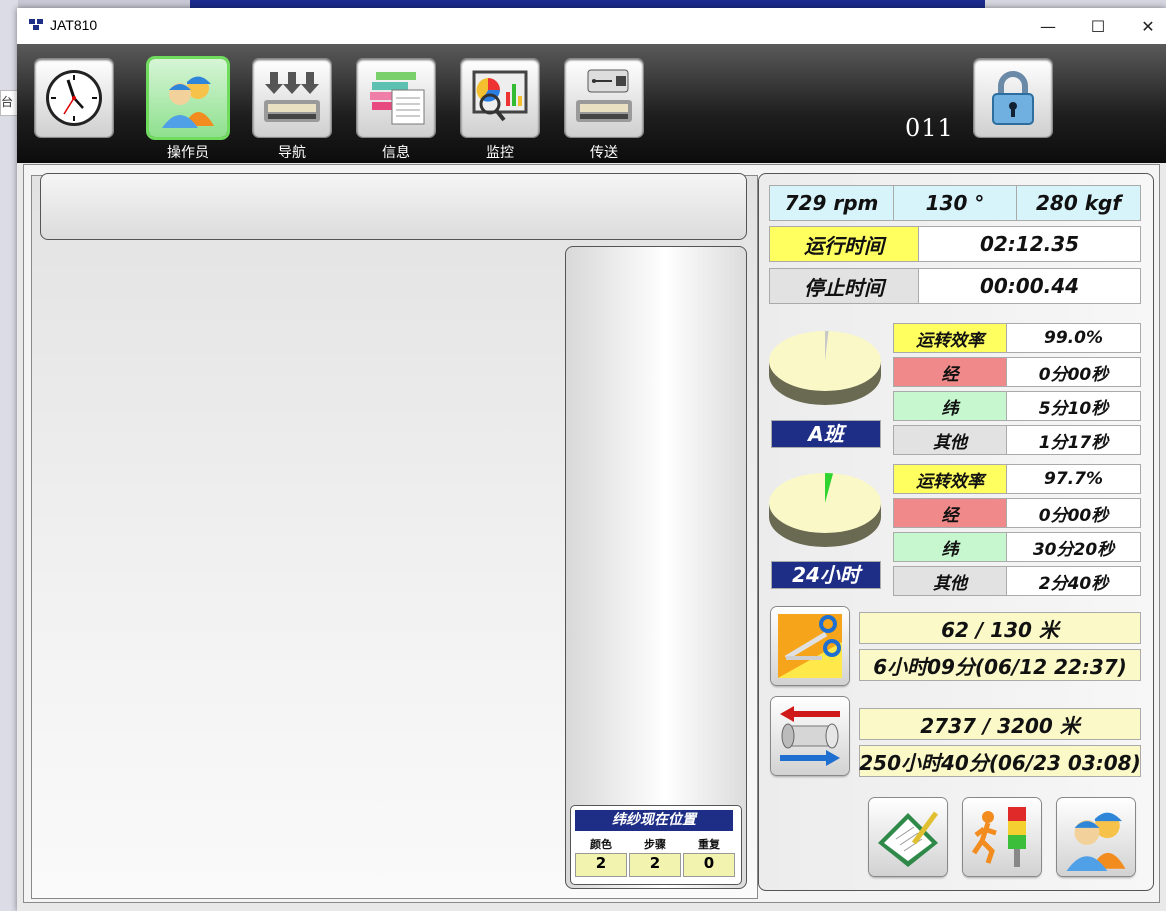  I want to click on weft-step-label: 步骤, so click(655, 844).